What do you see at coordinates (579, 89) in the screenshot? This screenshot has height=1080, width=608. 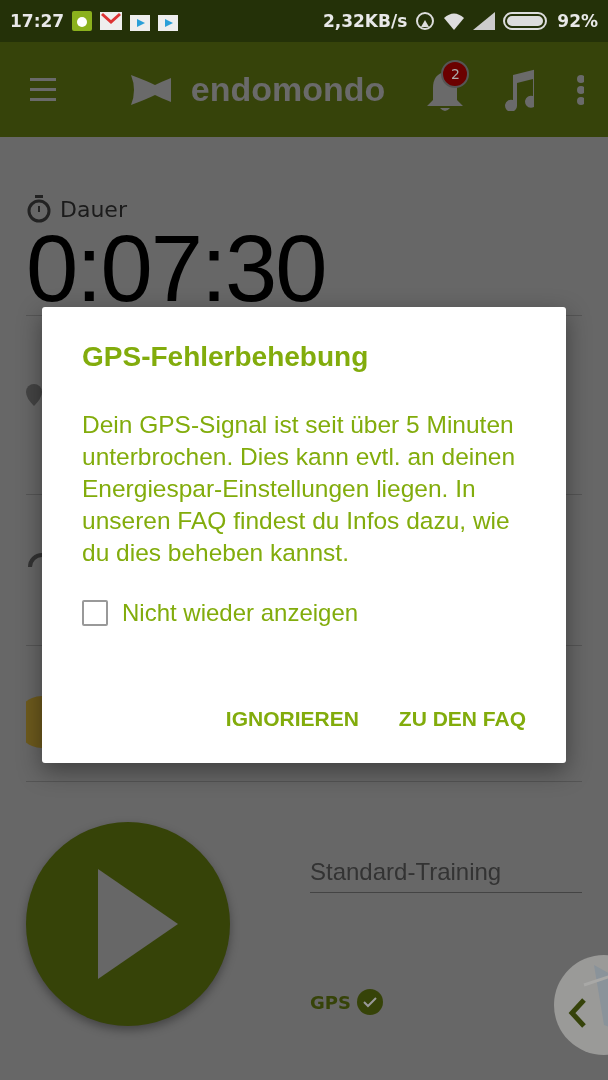 I see `more-options-icon` at bounding box center [579, 89].